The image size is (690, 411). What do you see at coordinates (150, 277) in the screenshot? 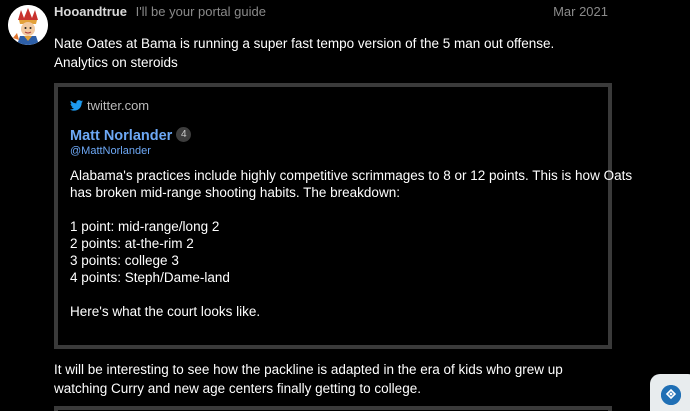
I see `tweet-point-line: 4 points: Steph/Dame-land` at bounding box center [150, 277].